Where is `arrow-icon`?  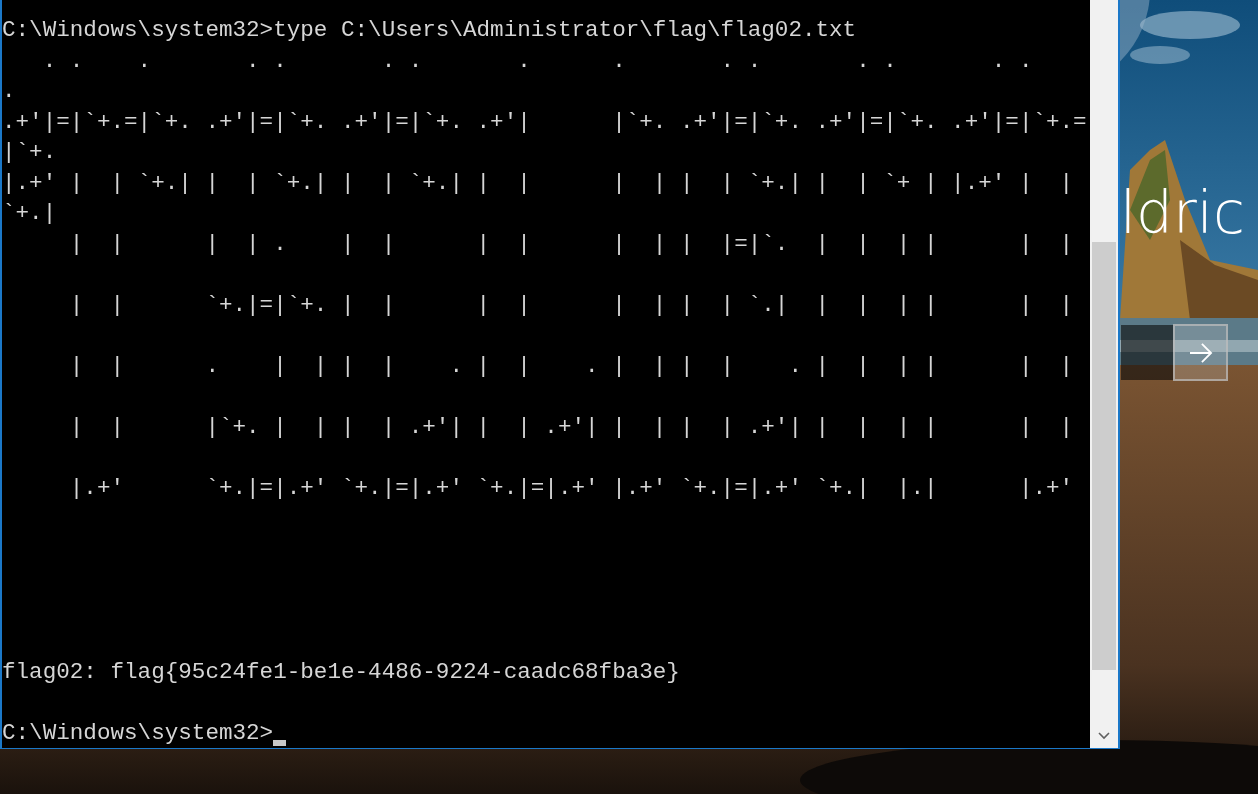
arrow-icon is located at coordinates (1200, 352).